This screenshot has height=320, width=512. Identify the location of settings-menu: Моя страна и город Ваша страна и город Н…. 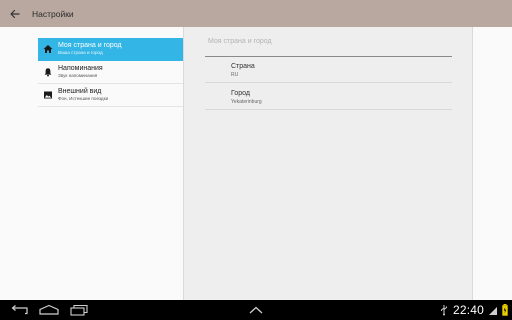
(111, 72).